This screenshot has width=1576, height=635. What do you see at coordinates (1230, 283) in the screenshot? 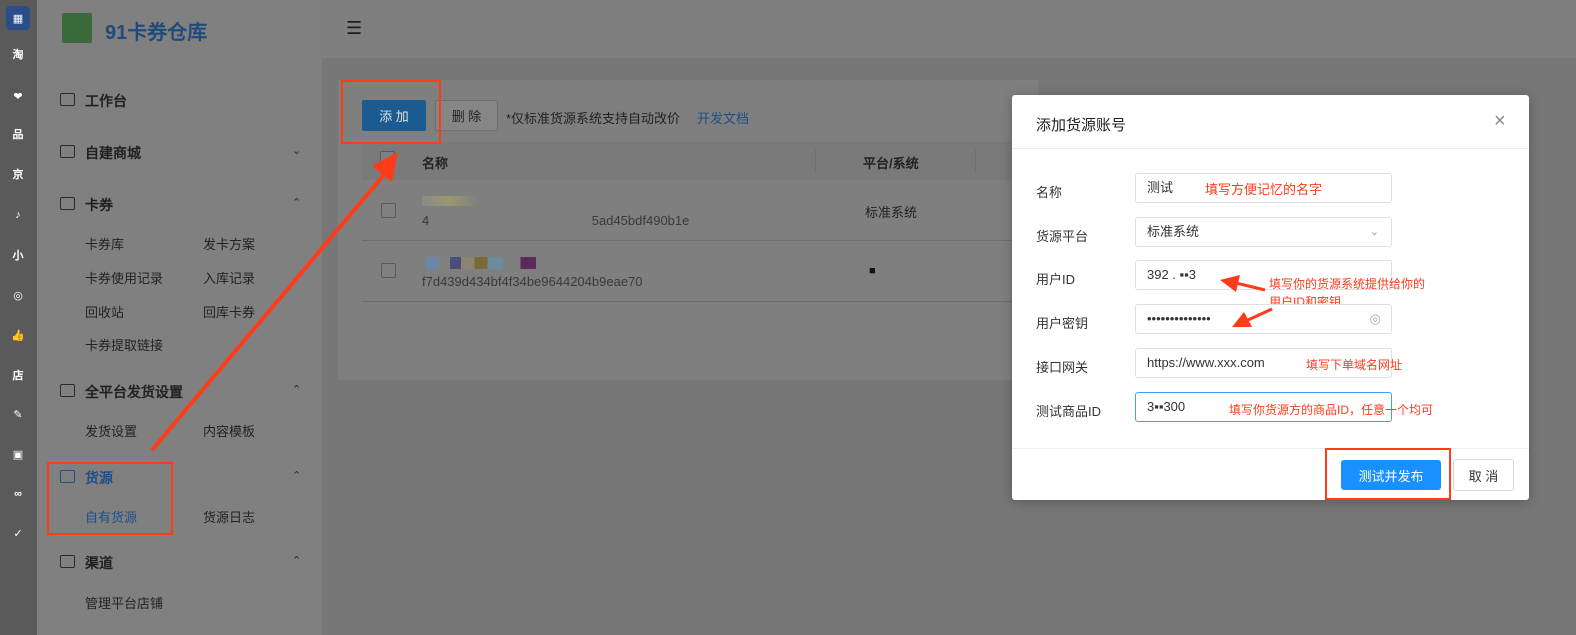
I see `arrow-head-icon` at bounding box center [1230, 283].